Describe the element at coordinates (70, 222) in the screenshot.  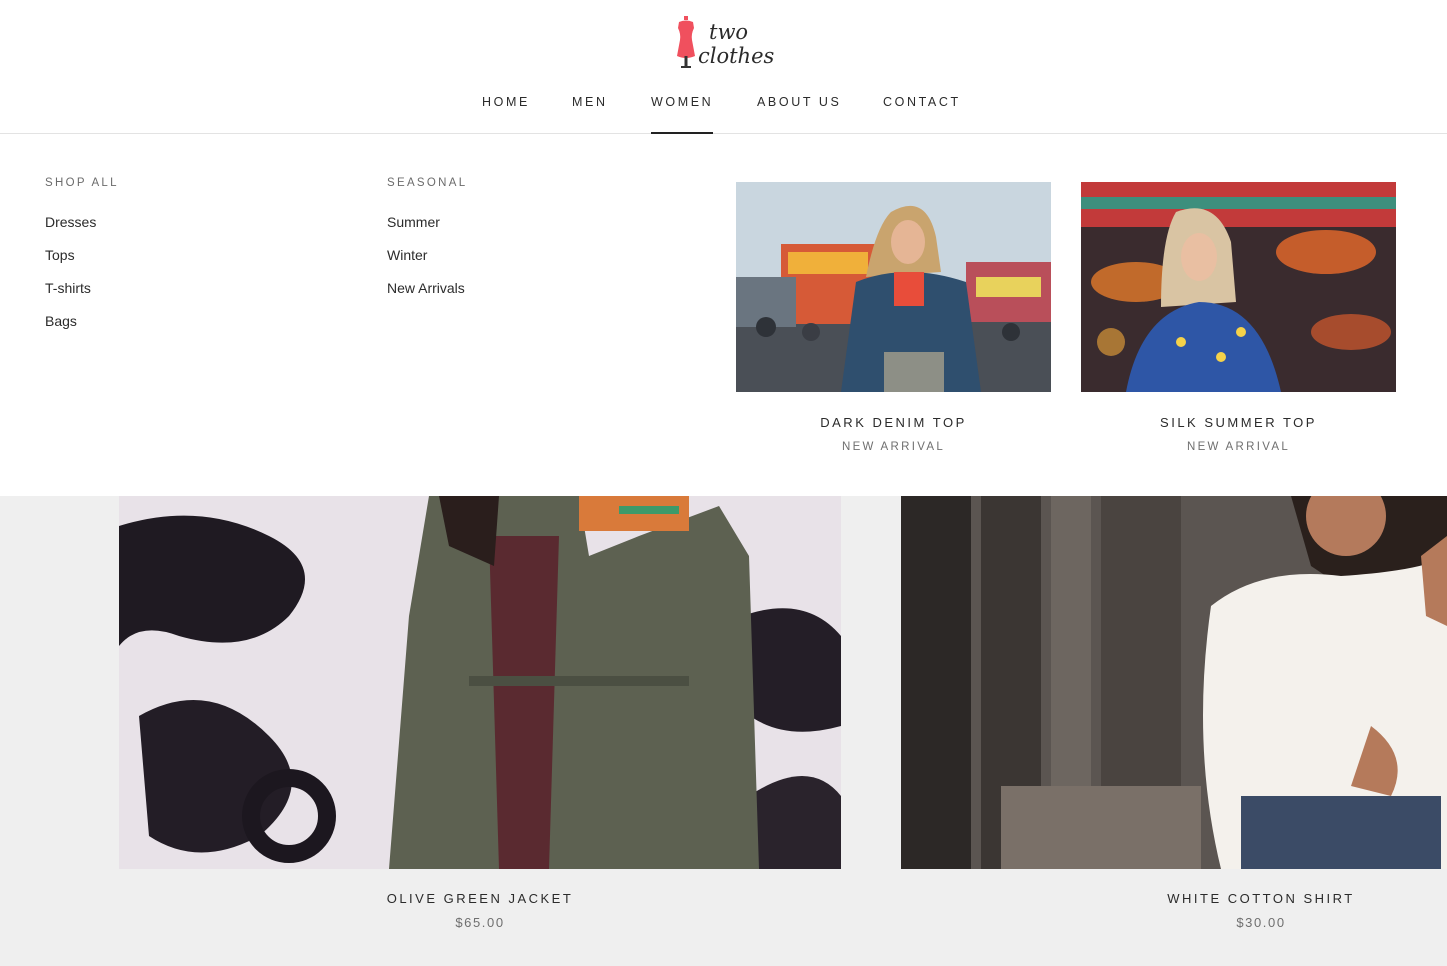
I see `menu-link-dresses: Dresses` at that location.